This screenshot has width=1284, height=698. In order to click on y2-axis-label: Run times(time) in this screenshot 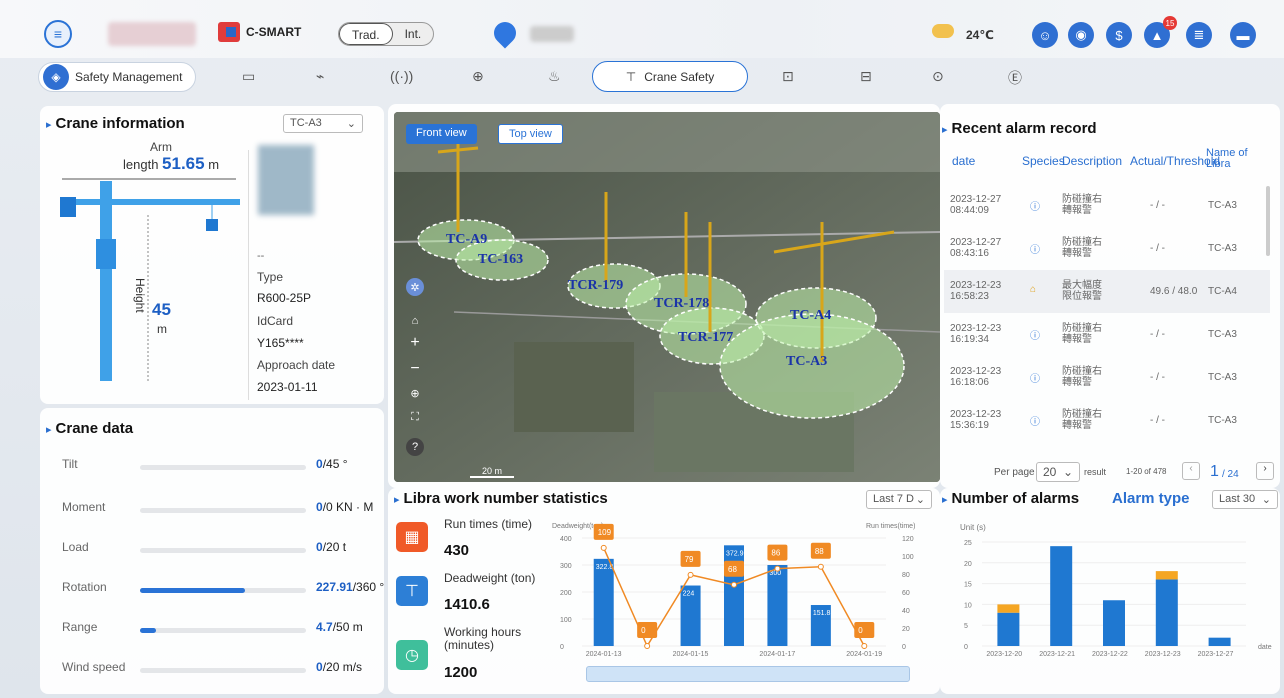, I will do `click(890, 526)`.